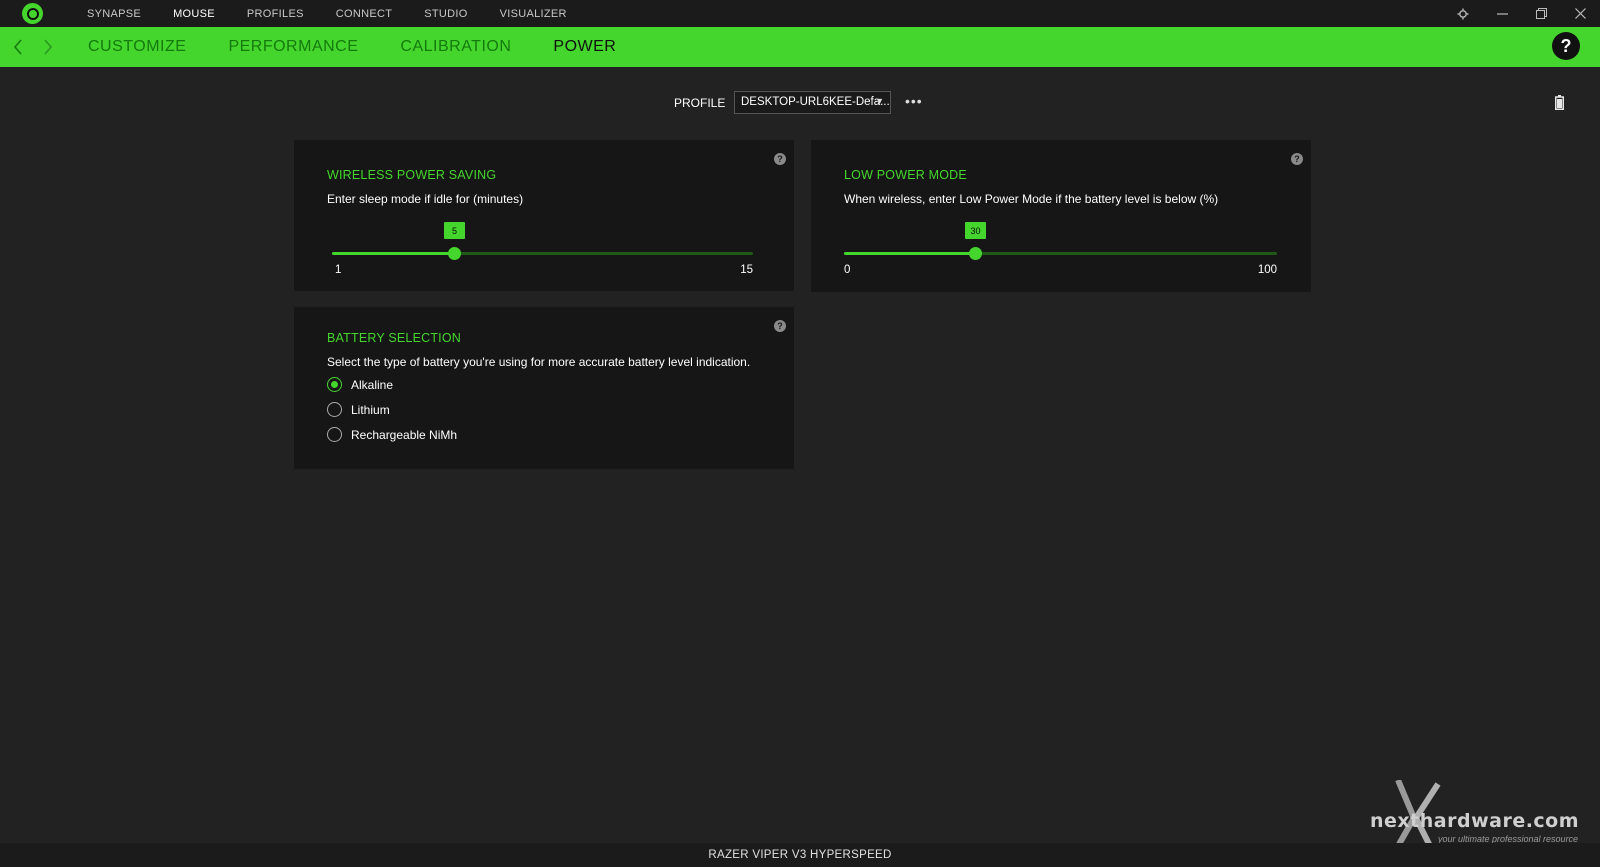 This screenshot has height=867, width=1600. What do you see at coordinates (372, 384) in the screenshot?
I see `radio-label: Alkaline` at bounding box center [372, 384].